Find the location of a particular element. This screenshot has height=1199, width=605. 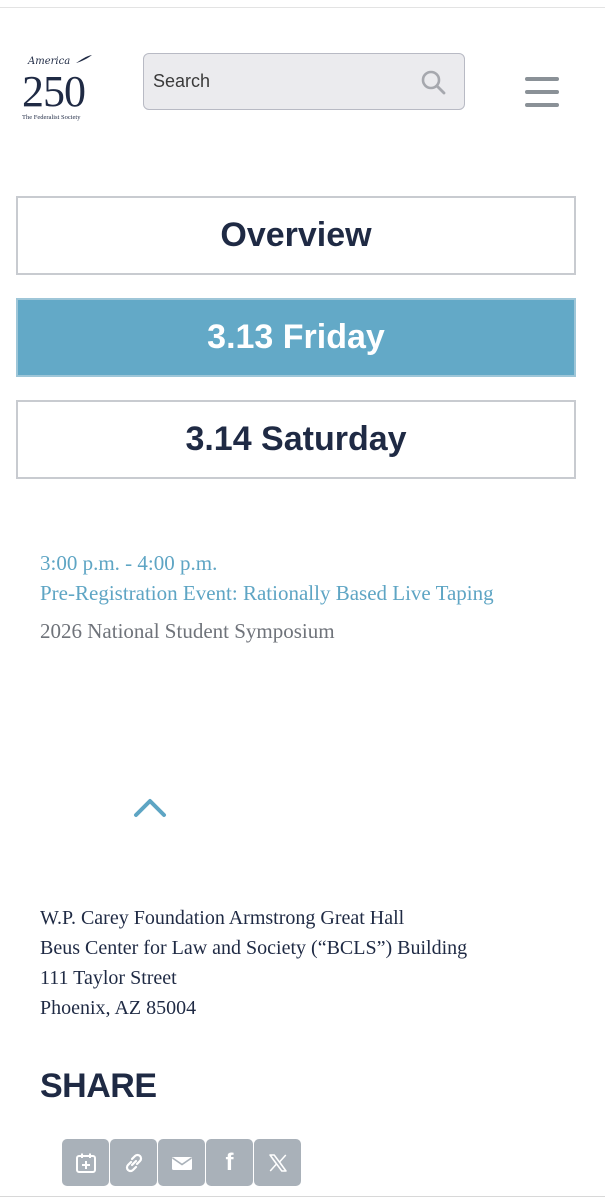

search-box is located at coordinates (304, 81).